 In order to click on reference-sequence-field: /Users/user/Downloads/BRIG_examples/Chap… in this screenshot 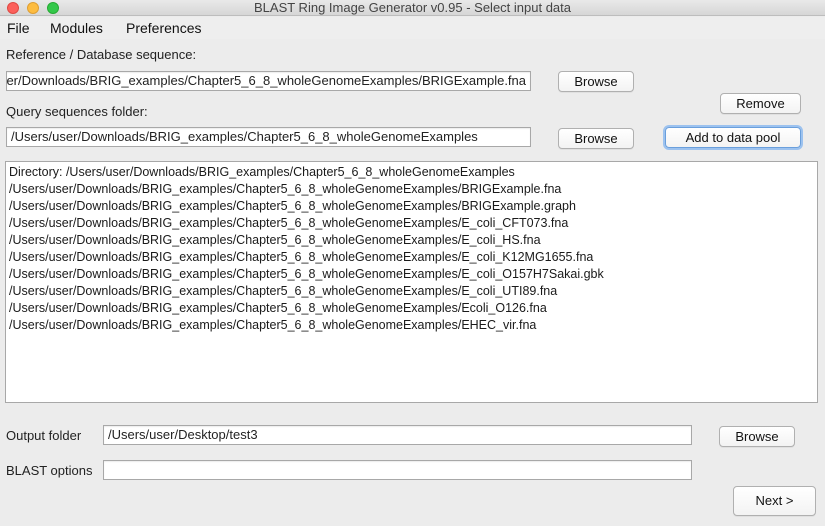, I will do `click(268, 81)`.